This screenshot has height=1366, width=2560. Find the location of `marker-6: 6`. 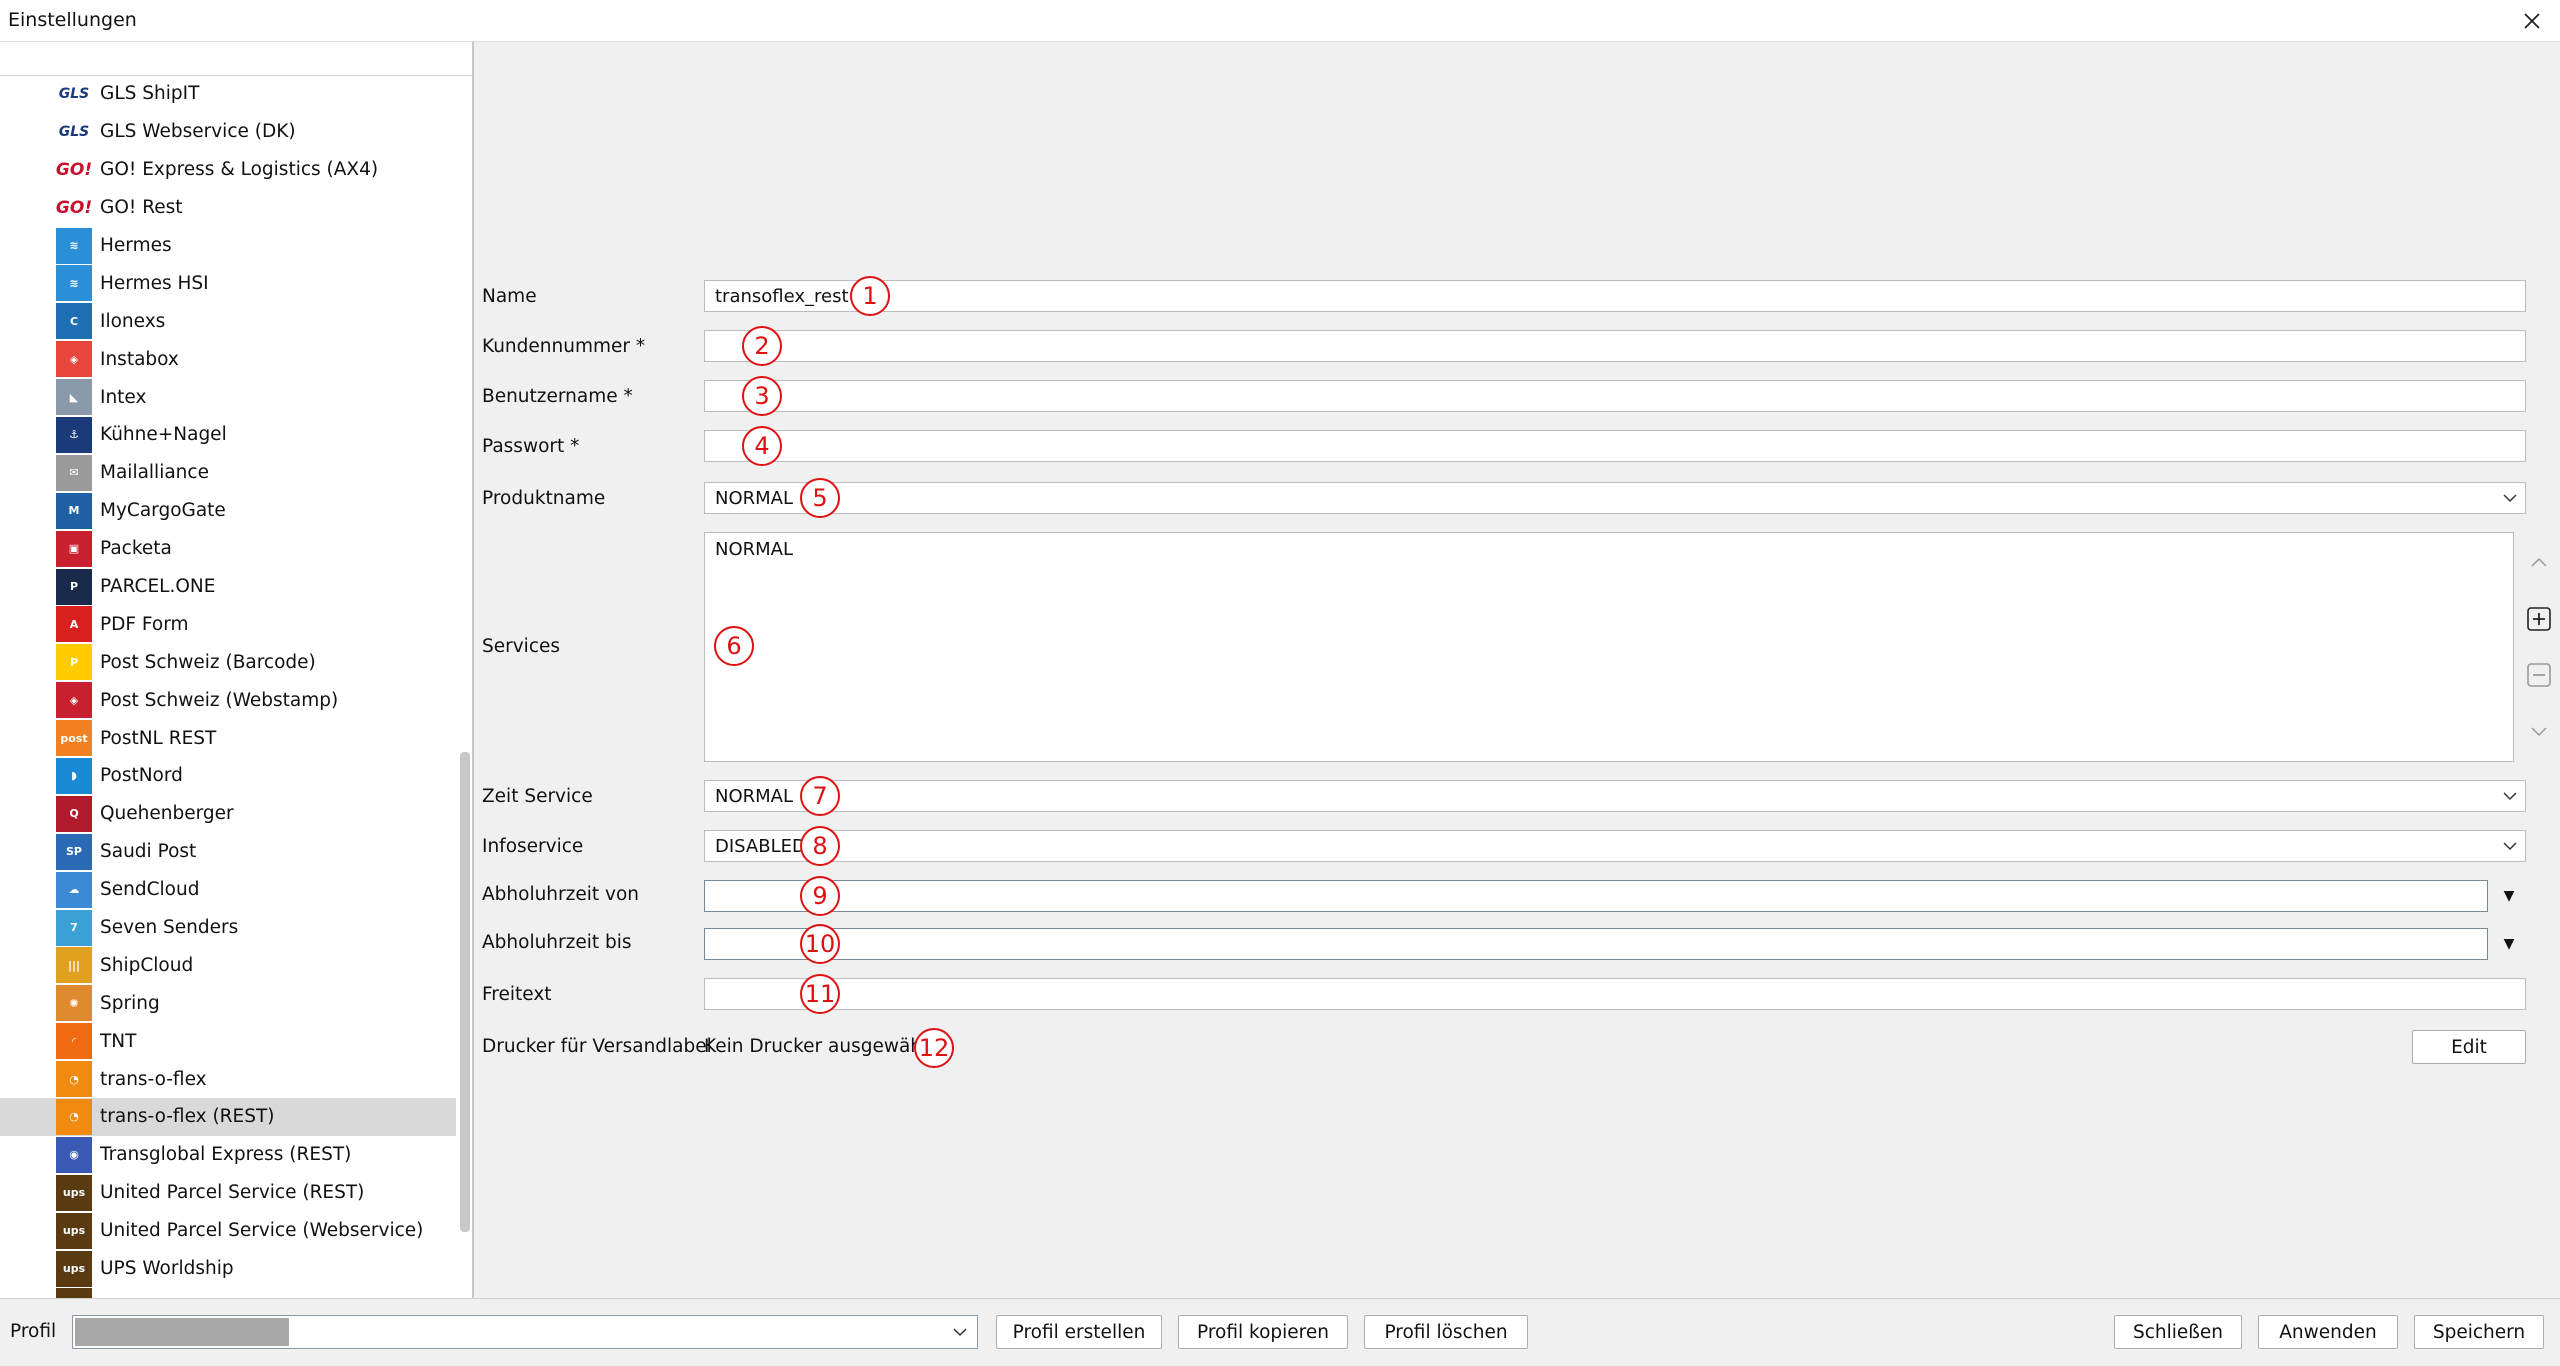

marker-6: 6 is located at coordinates (734, 646).